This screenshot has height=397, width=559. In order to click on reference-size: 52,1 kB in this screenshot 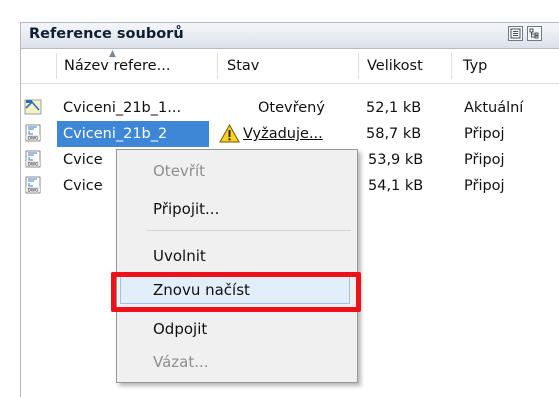, I will do `click(394, 108)`.